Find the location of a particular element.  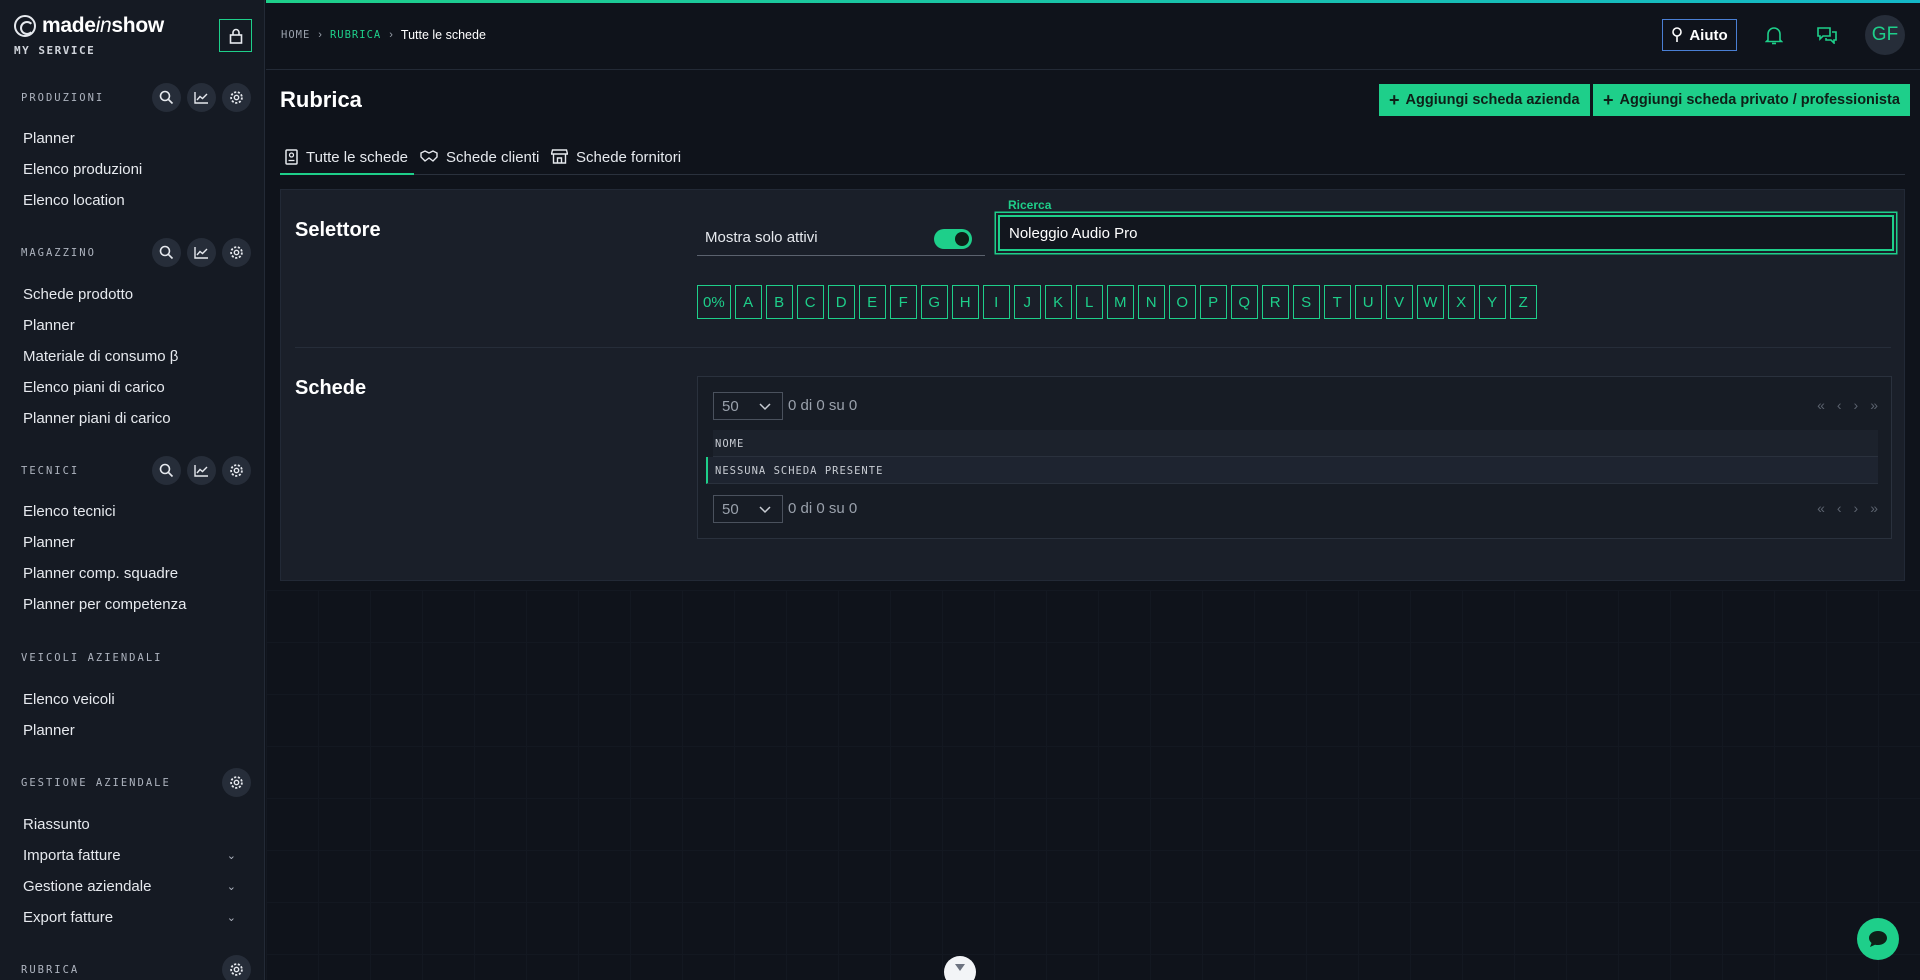

sidebar-item-materiale-consumo: Materiale di consumo β is located at coordinates (100, 356).